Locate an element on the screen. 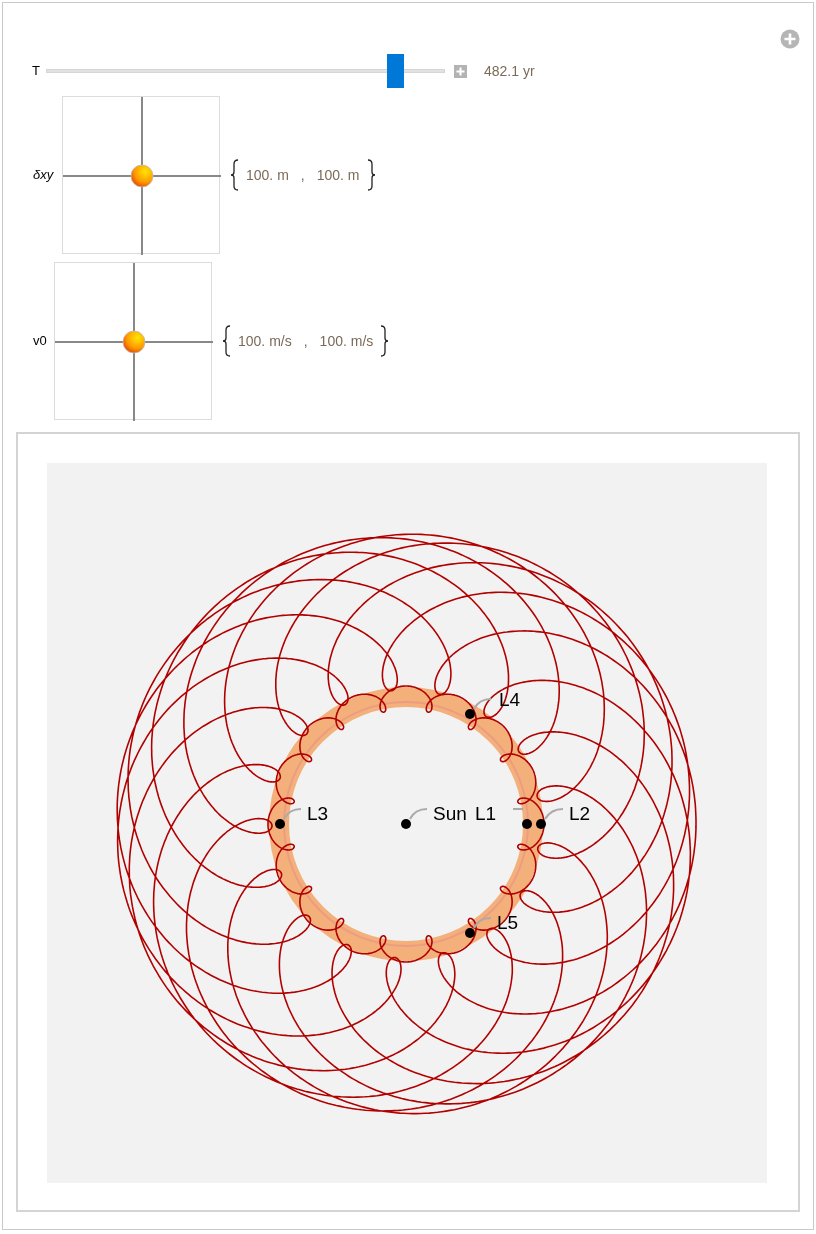 This screenshot has width=816, height=1234. point-label: L2 is located at coordinates (580, 813).